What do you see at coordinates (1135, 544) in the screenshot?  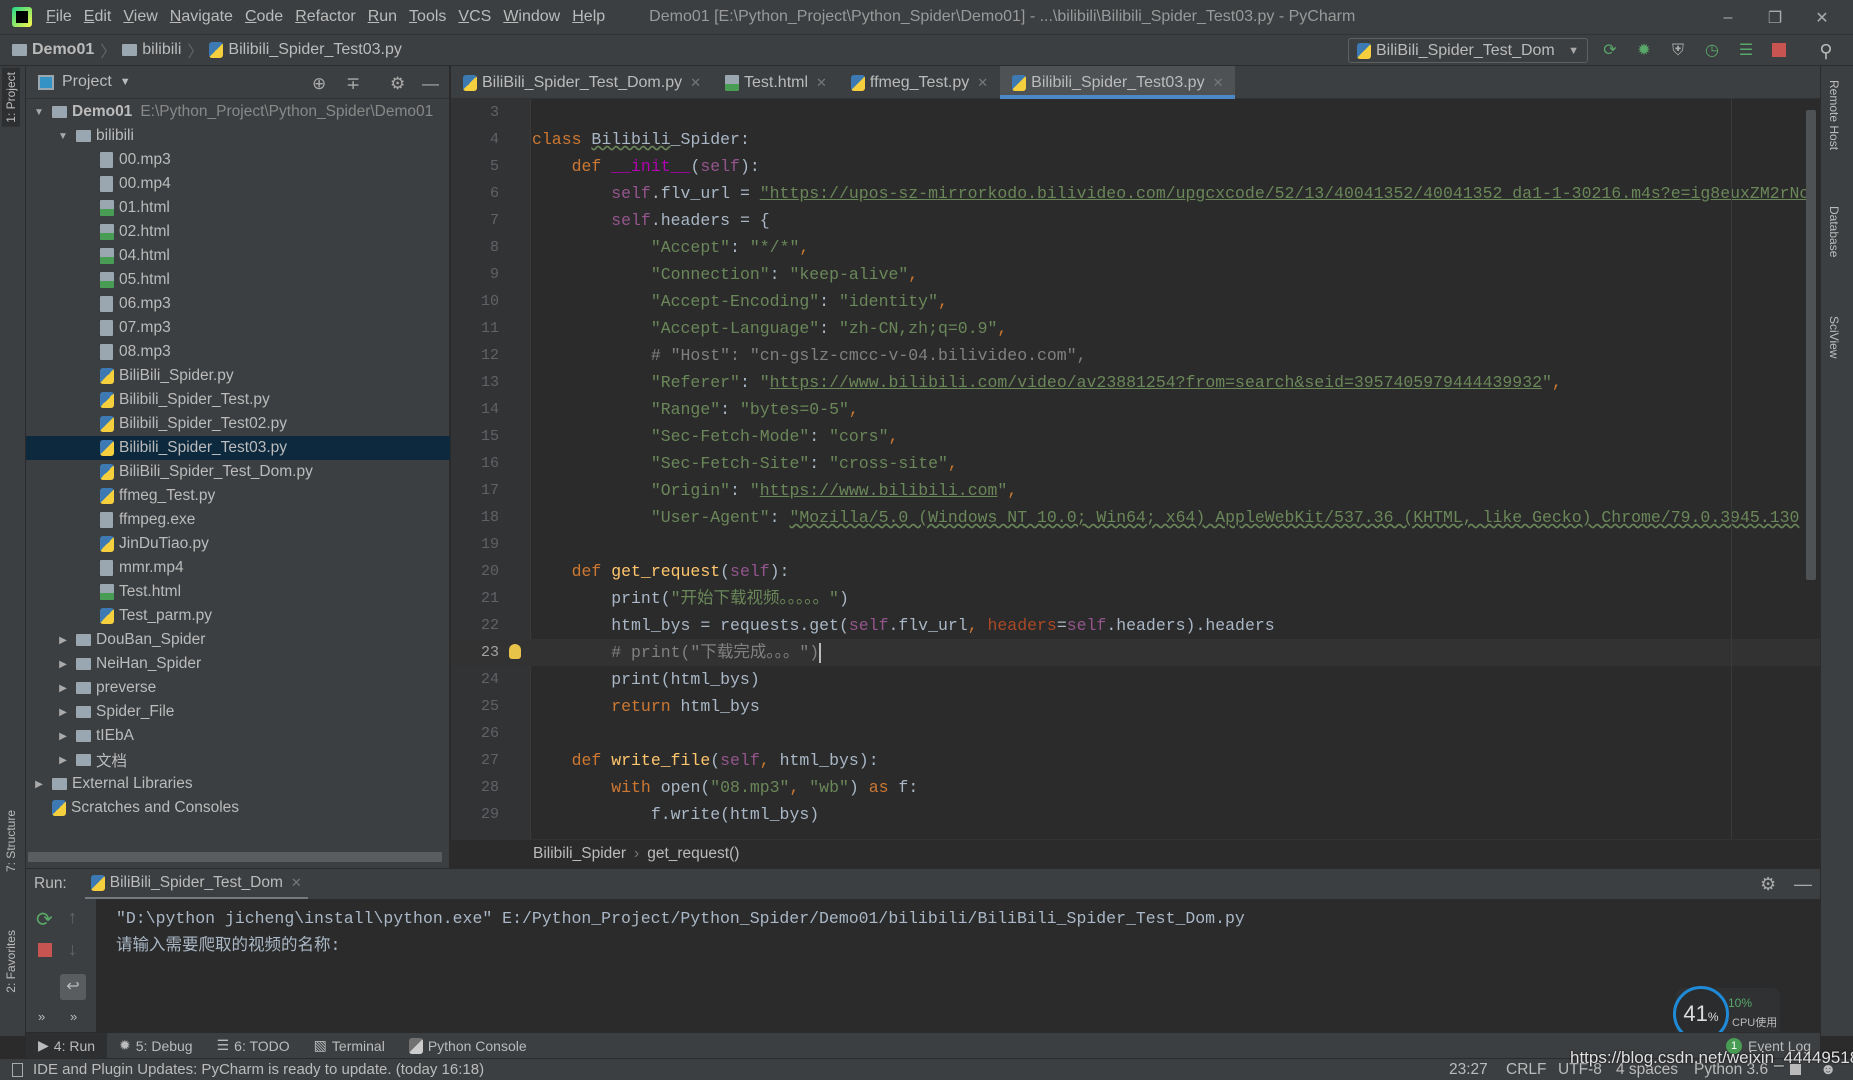 I see `code-line: 19` at bounding box center [1135, 544].